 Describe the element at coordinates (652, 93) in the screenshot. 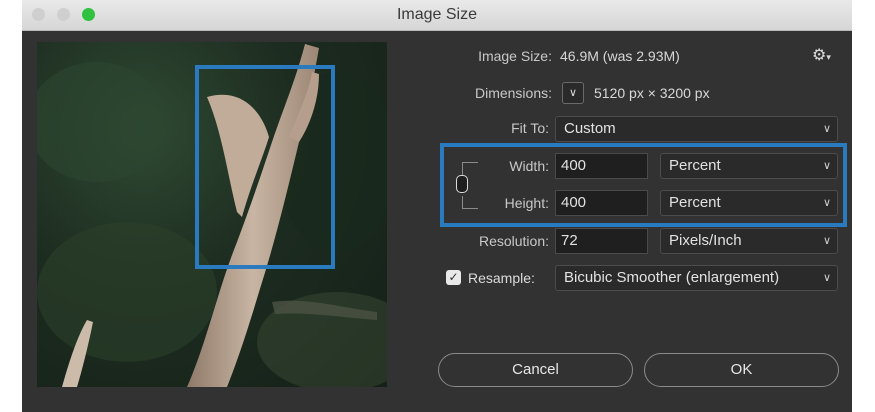

I see `dimensions-value: 5120 px × 3200 px` at that location.